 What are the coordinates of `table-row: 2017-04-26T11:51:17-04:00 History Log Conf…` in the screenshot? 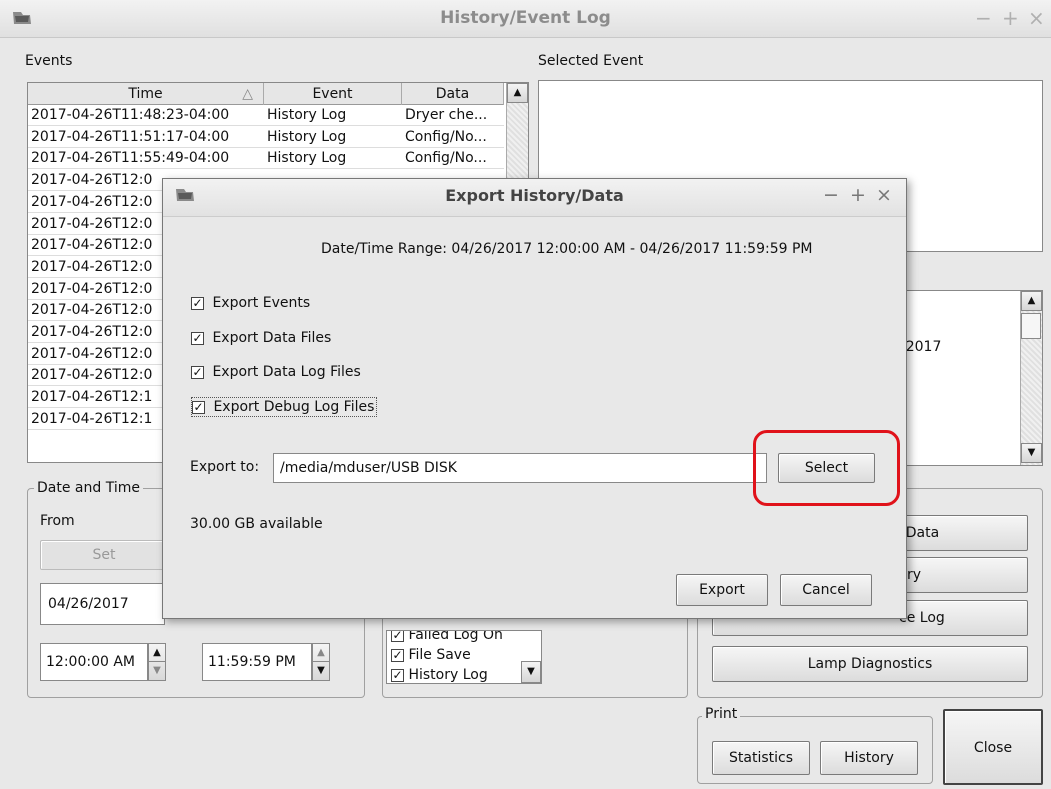 It's located at (266, 137).